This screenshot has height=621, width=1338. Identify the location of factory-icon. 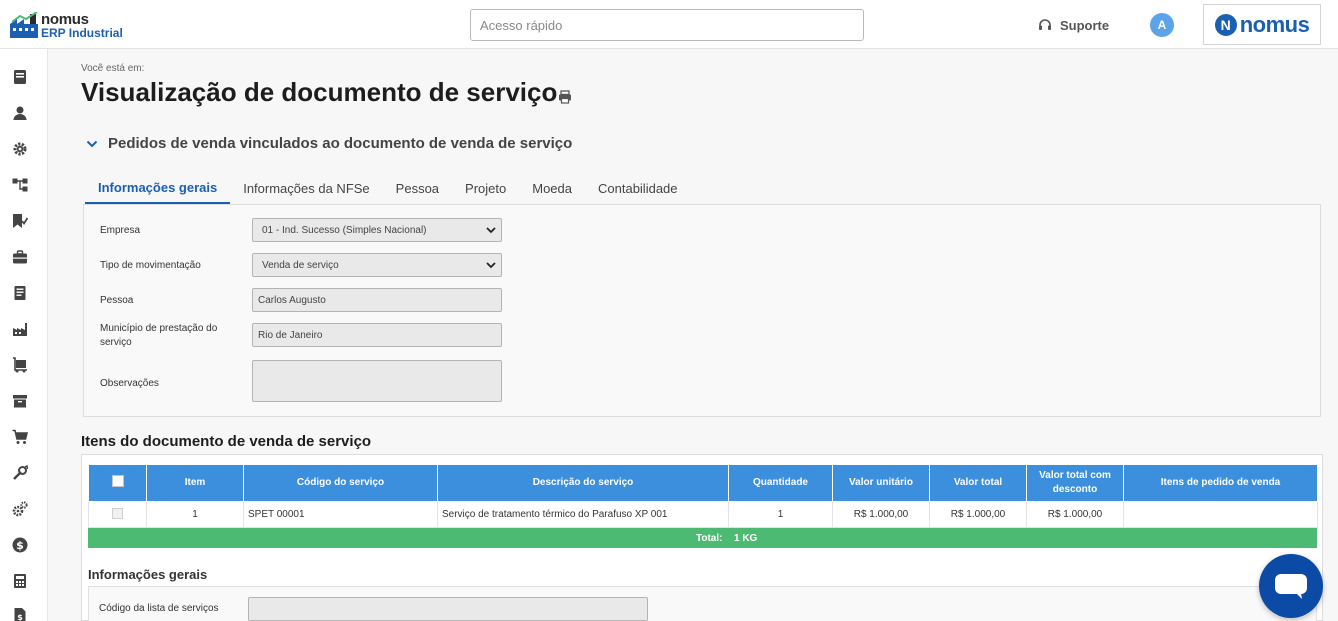
(20, 329).